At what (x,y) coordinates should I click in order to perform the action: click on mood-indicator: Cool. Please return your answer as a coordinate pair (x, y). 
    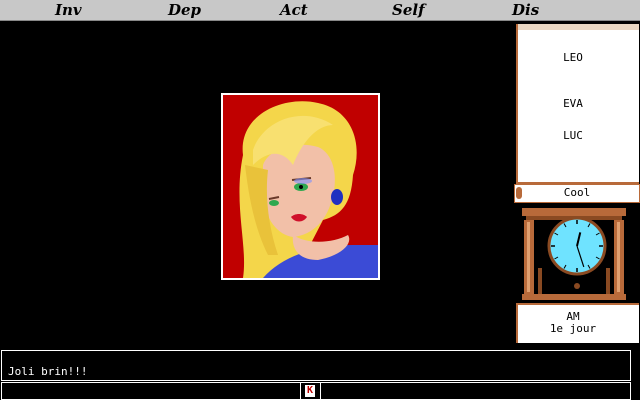
    Looking at the image, I should click on (577, 193).